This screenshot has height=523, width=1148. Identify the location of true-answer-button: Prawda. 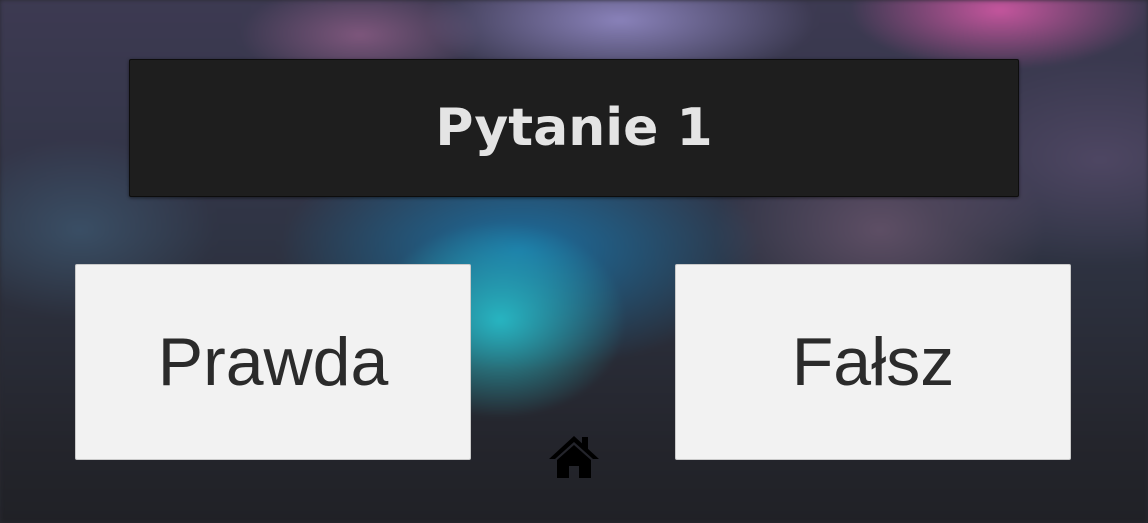
(273, 362).